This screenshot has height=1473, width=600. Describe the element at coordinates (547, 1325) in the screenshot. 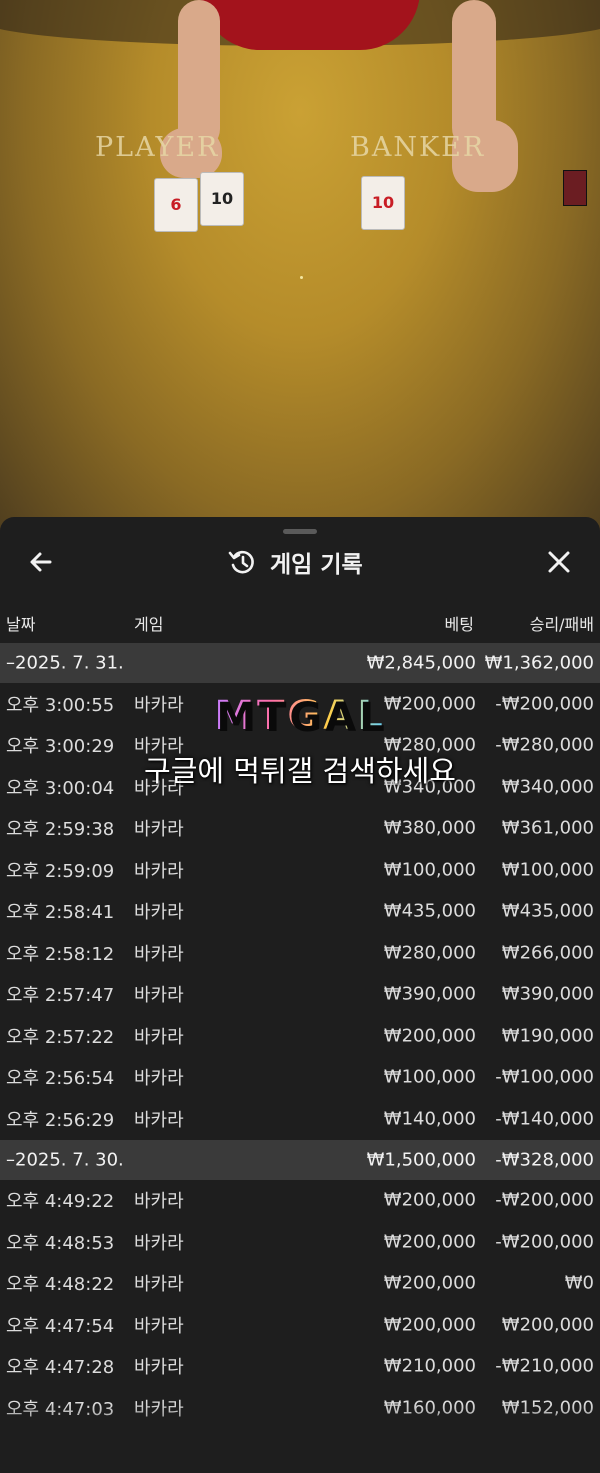

I see `row-win-loss: ₩200,000` at that location.